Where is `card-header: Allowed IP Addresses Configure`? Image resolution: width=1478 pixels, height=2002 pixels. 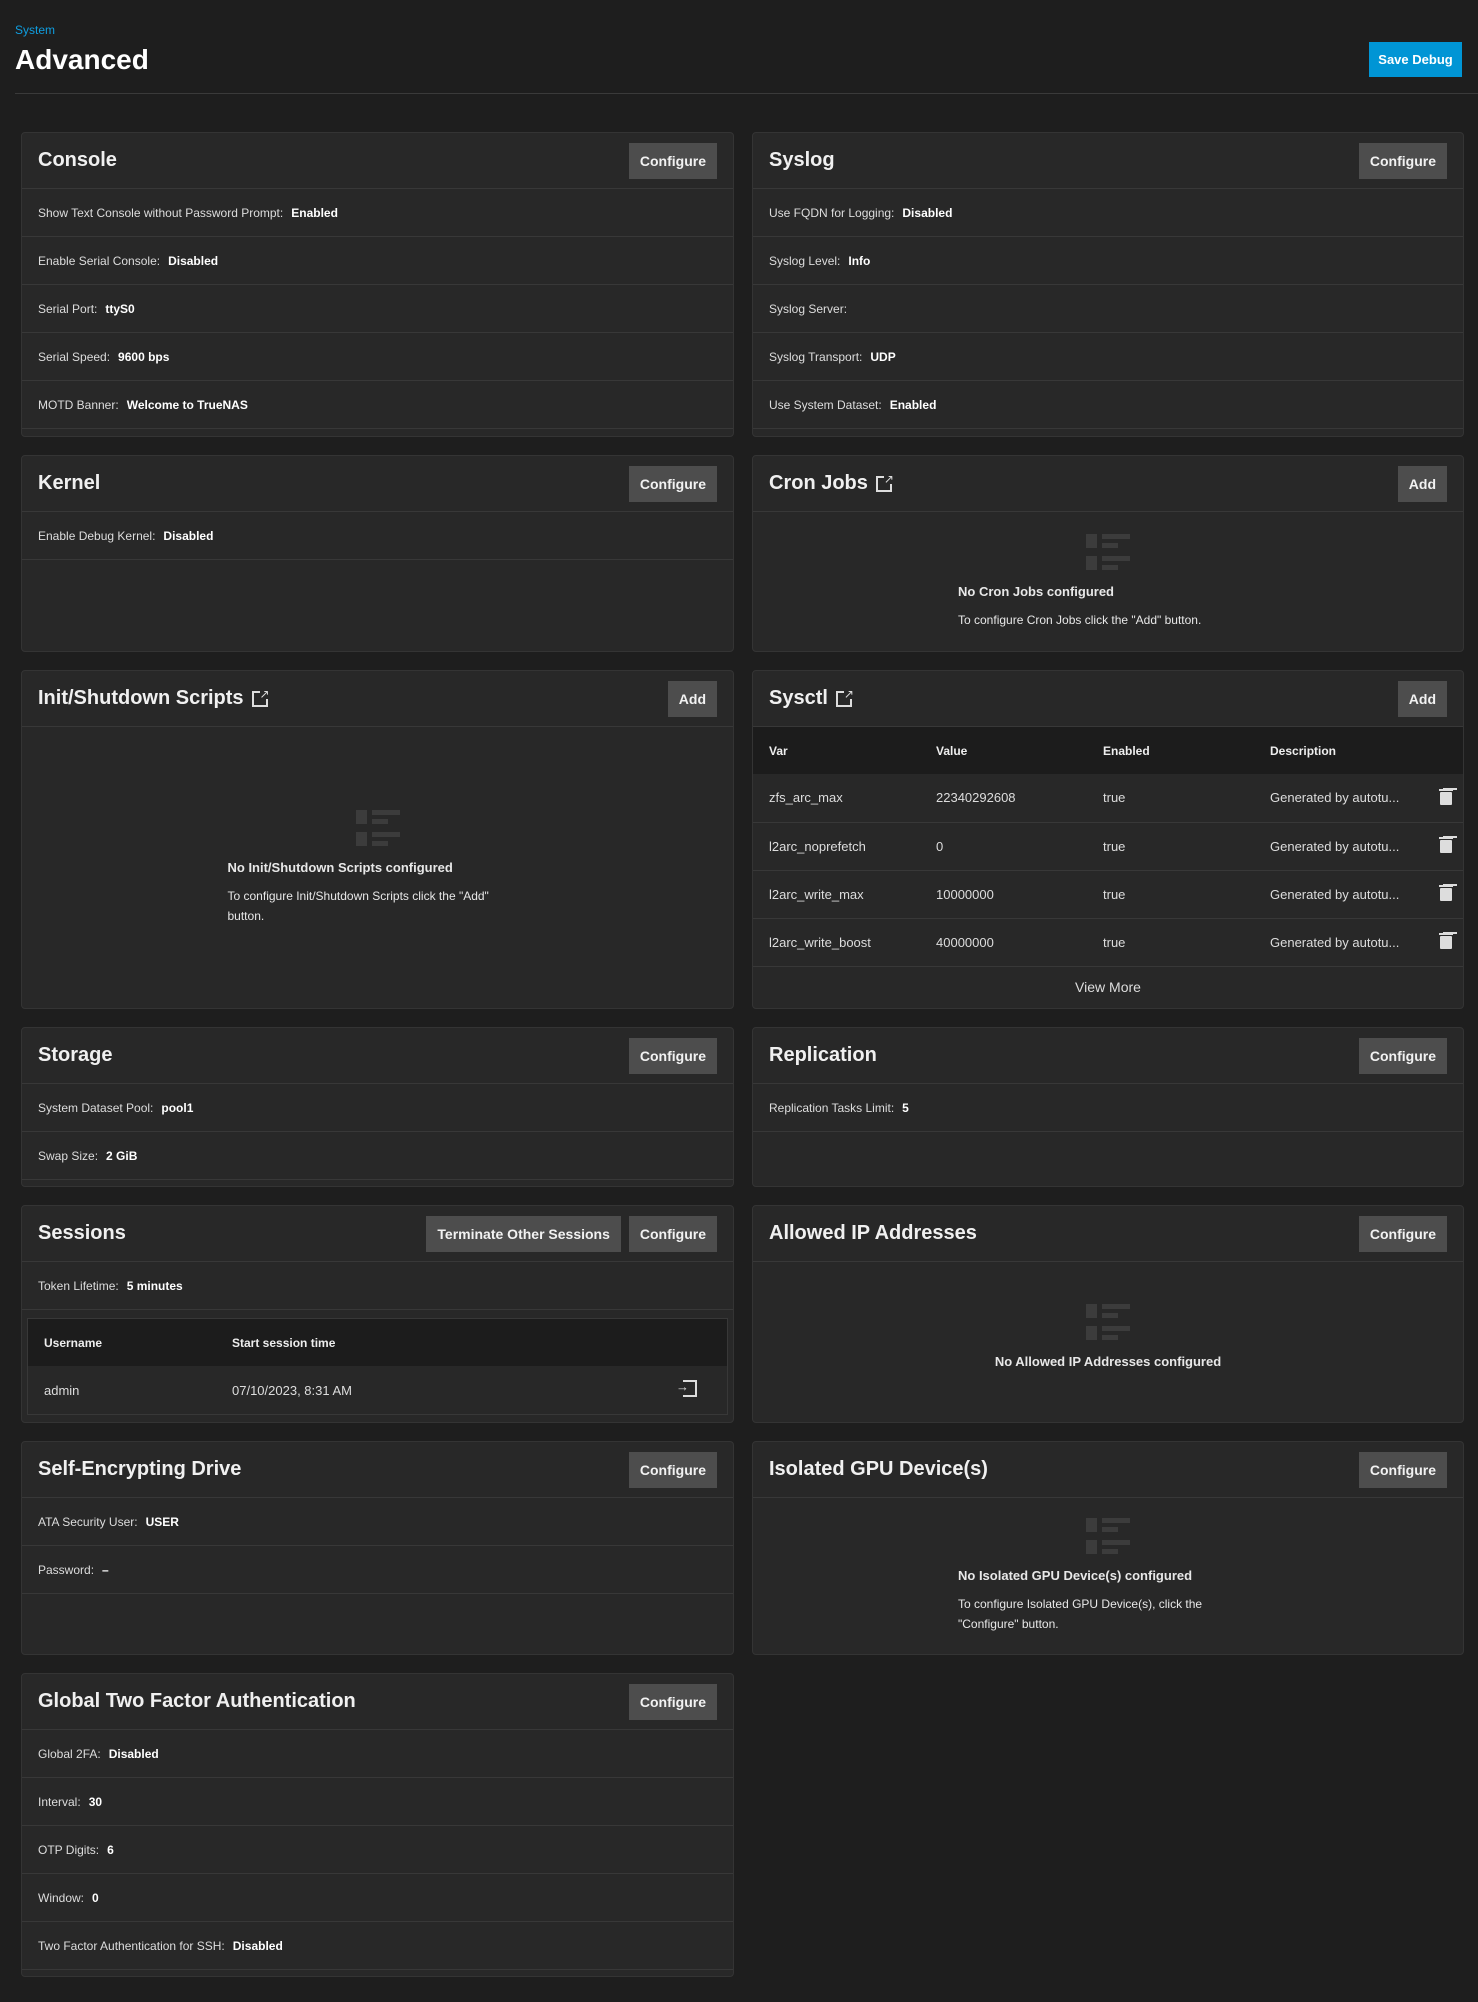 card-header: Allowed IP Addresses Configure is located at coordinates (1108, 1234).